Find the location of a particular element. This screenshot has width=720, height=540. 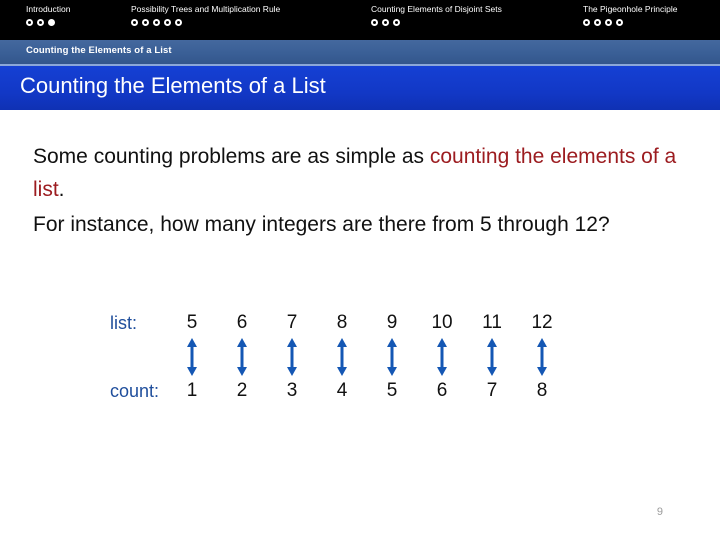

list-value-7: 12 is located at coordinates (542, 322).